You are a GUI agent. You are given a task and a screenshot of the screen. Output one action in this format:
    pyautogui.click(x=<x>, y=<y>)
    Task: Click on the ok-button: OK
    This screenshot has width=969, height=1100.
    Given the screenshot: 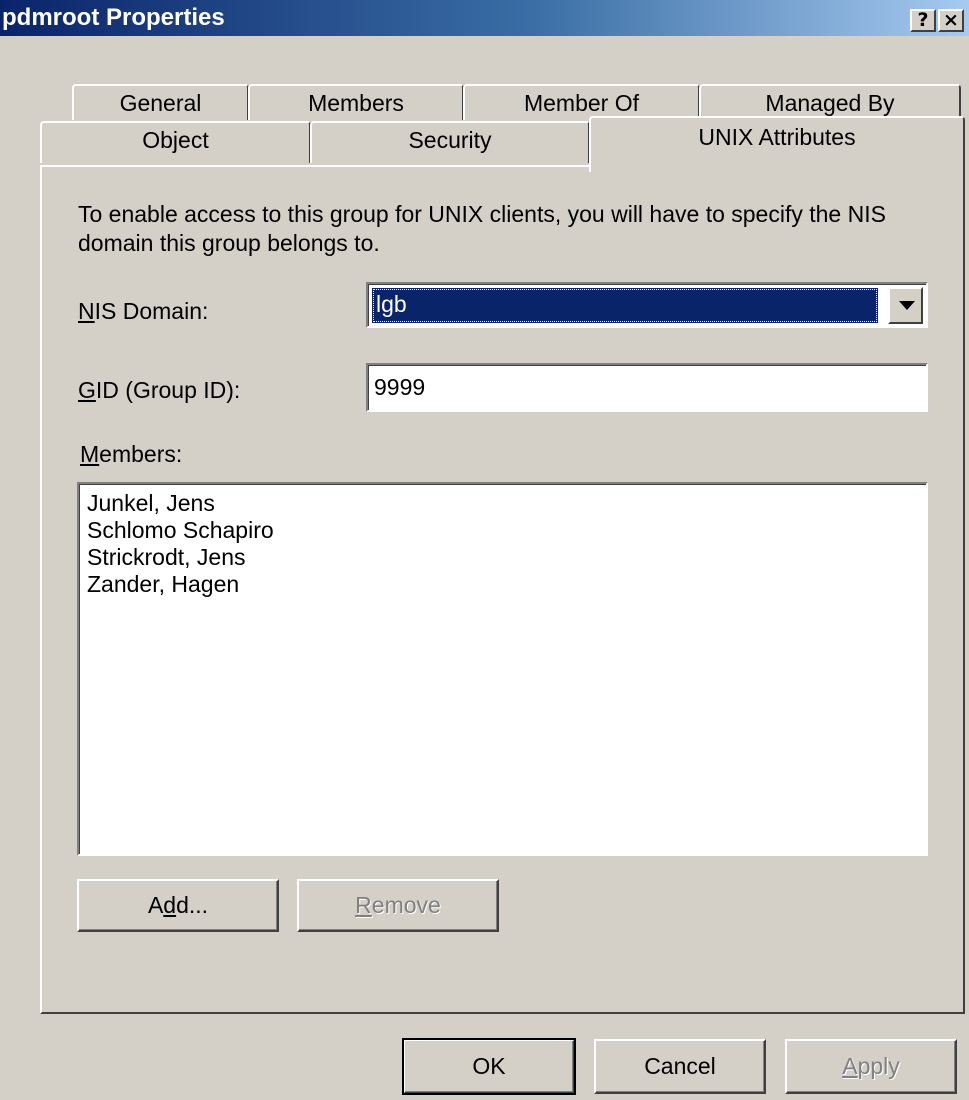 What is the action you would take?
    pyautogui.click(x=489, y=1066)
    